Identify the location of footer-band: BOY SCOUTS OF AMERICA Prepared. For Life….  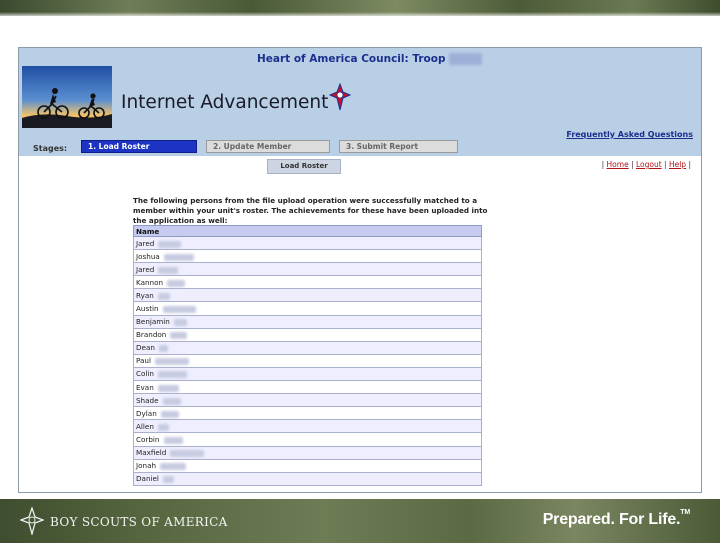
(360, 519).